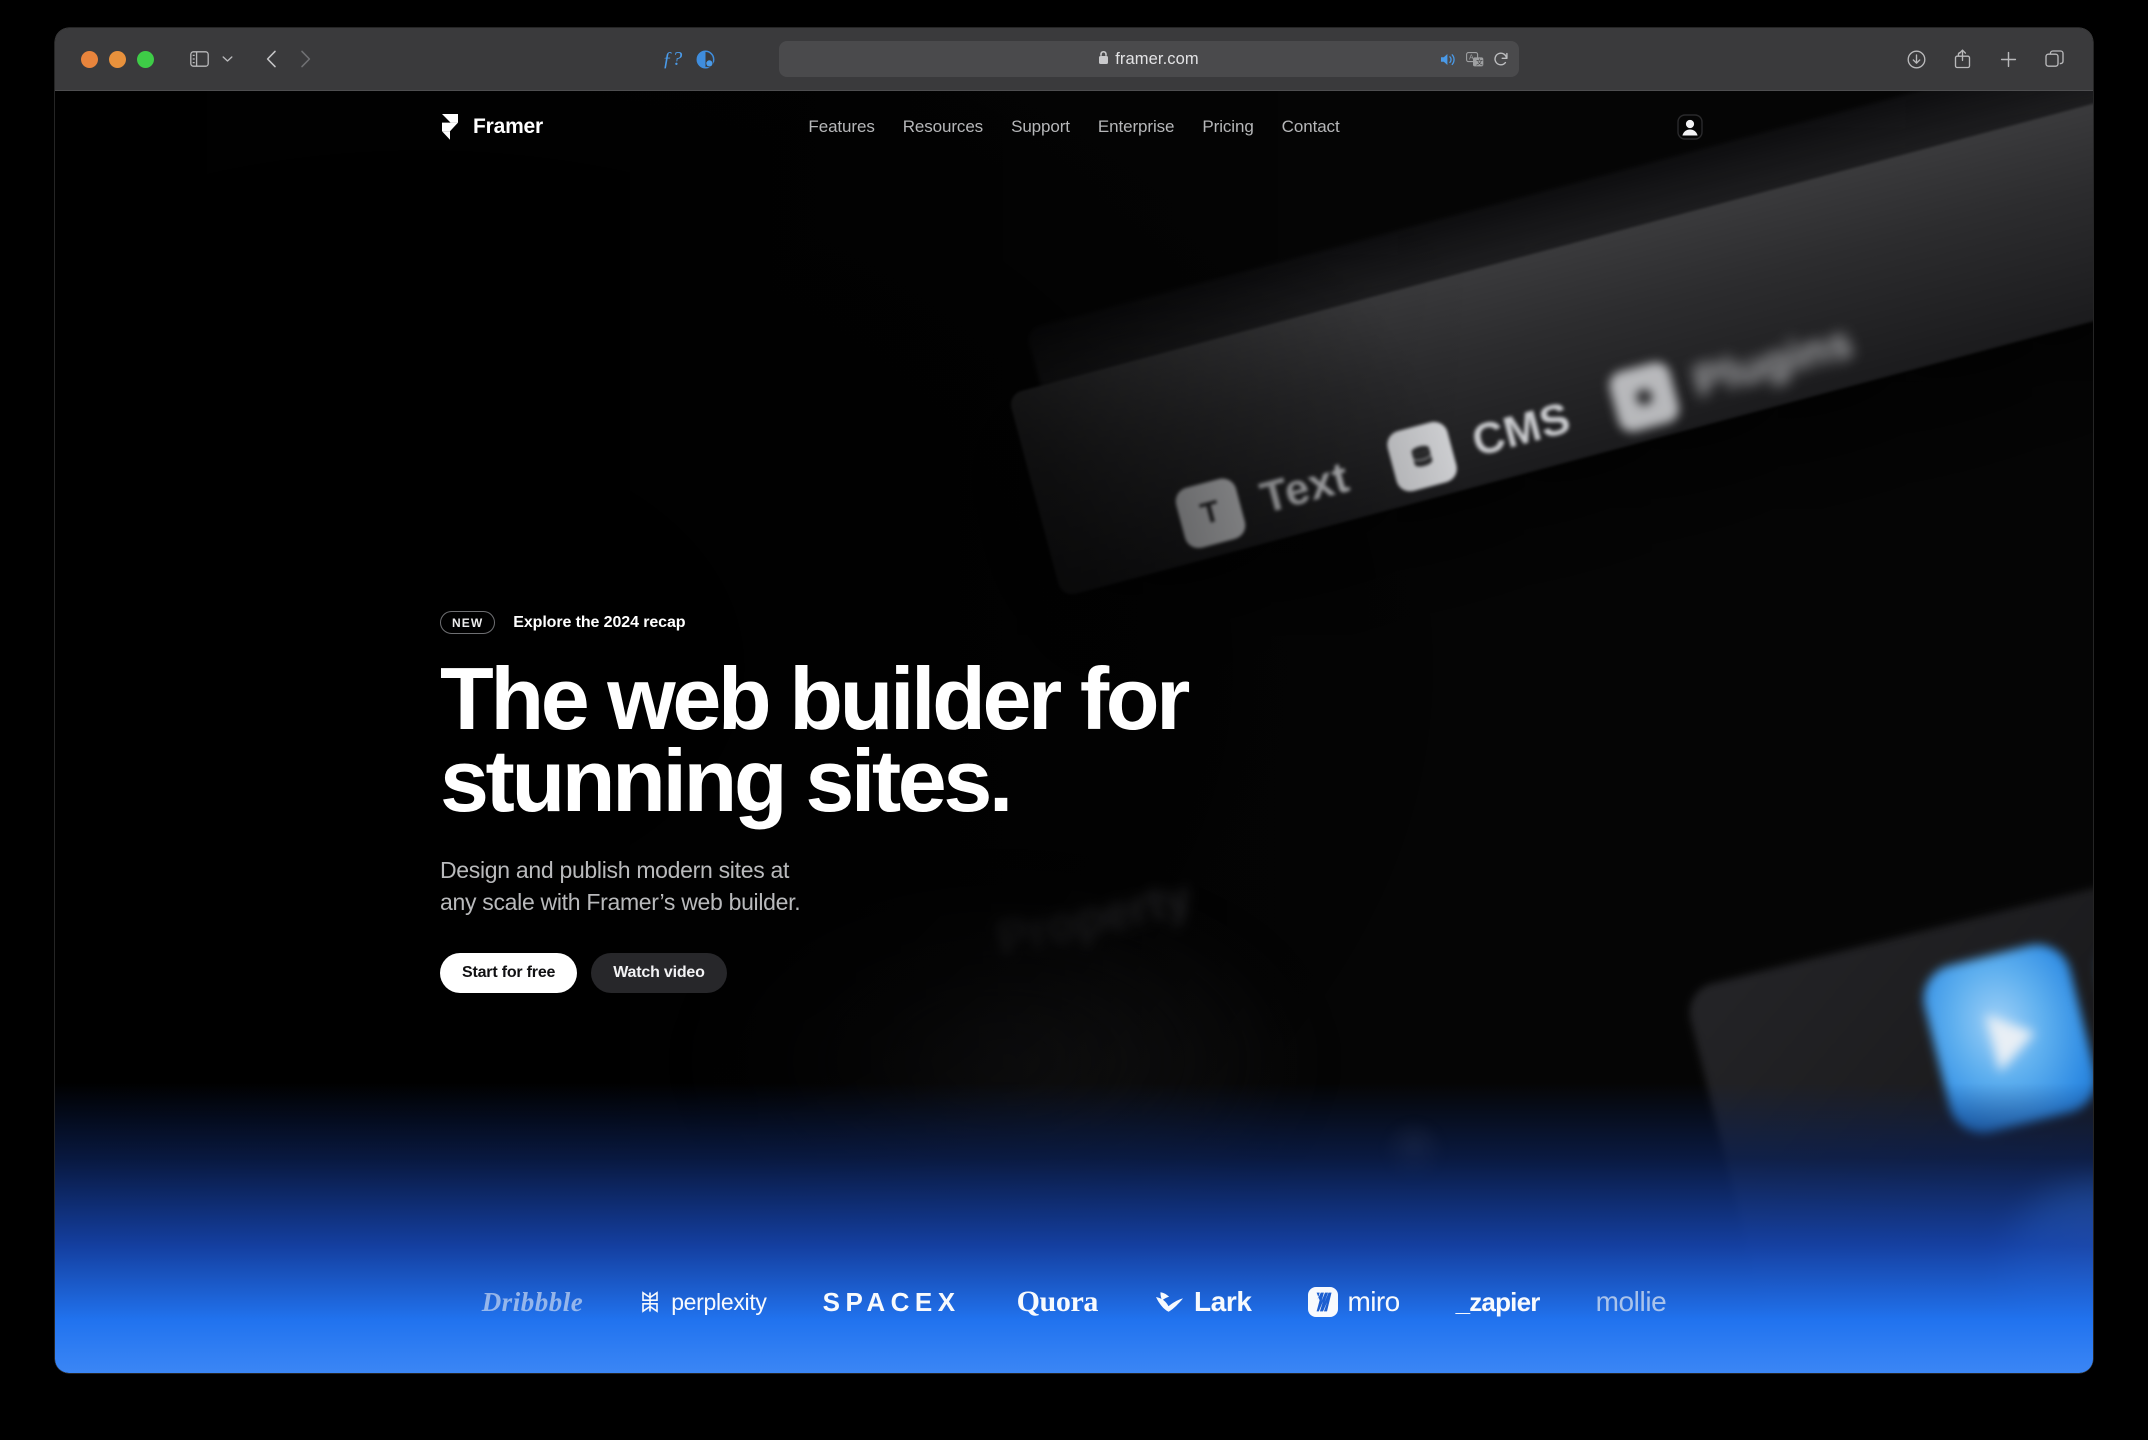 This screenshot has width=2148, height=1440. I want to click on play-icon, so click(2014, 1038).